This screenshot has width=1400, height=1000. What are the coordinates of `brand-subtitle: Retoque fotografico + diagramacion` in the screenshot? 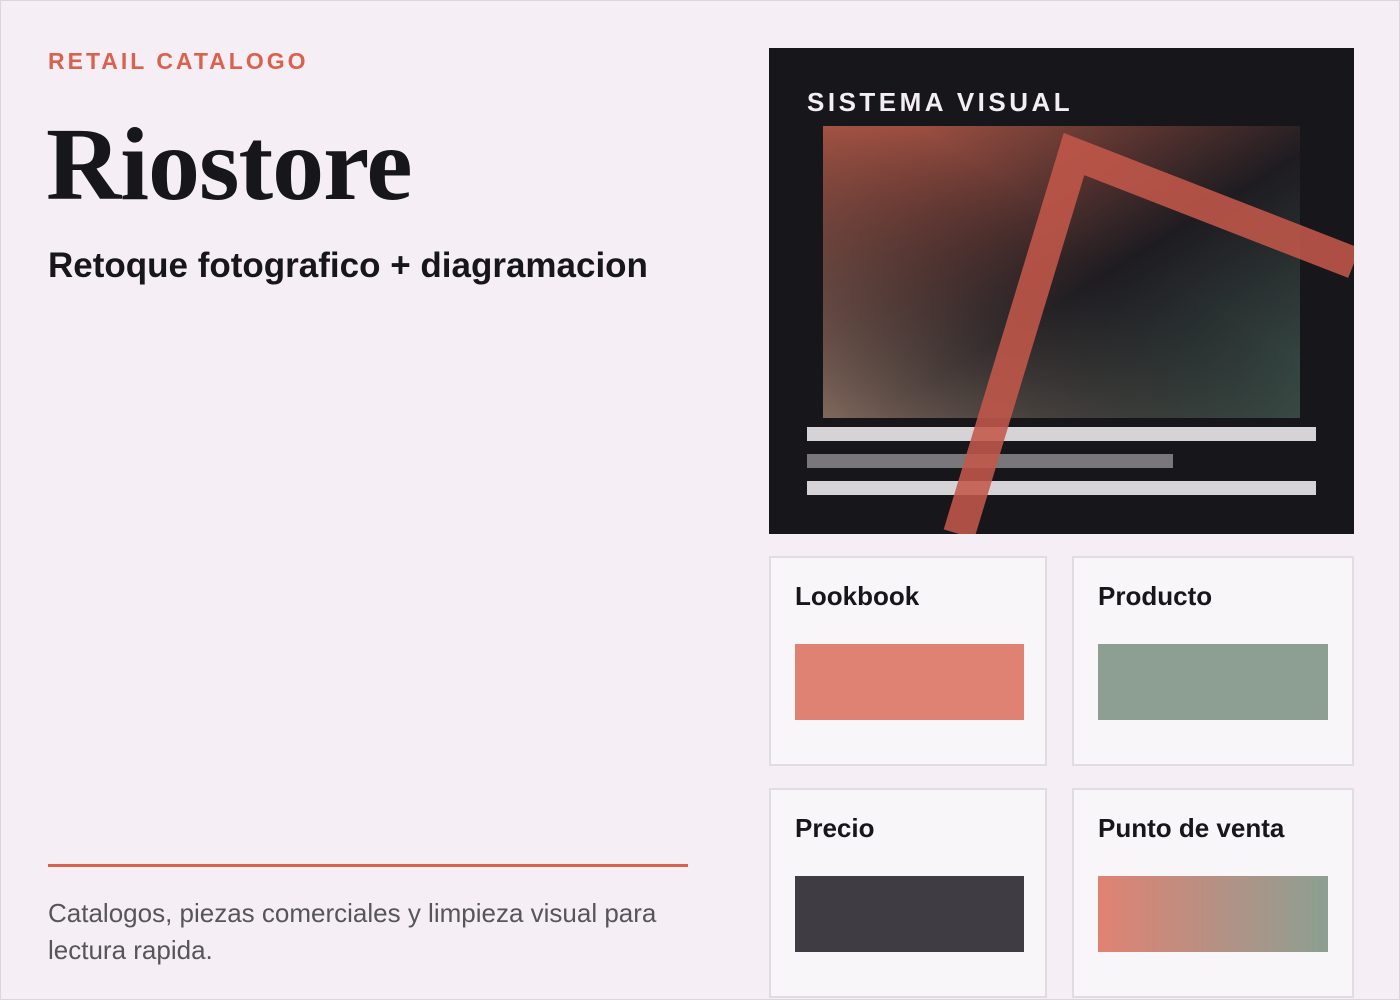 It's located at (348, 265).